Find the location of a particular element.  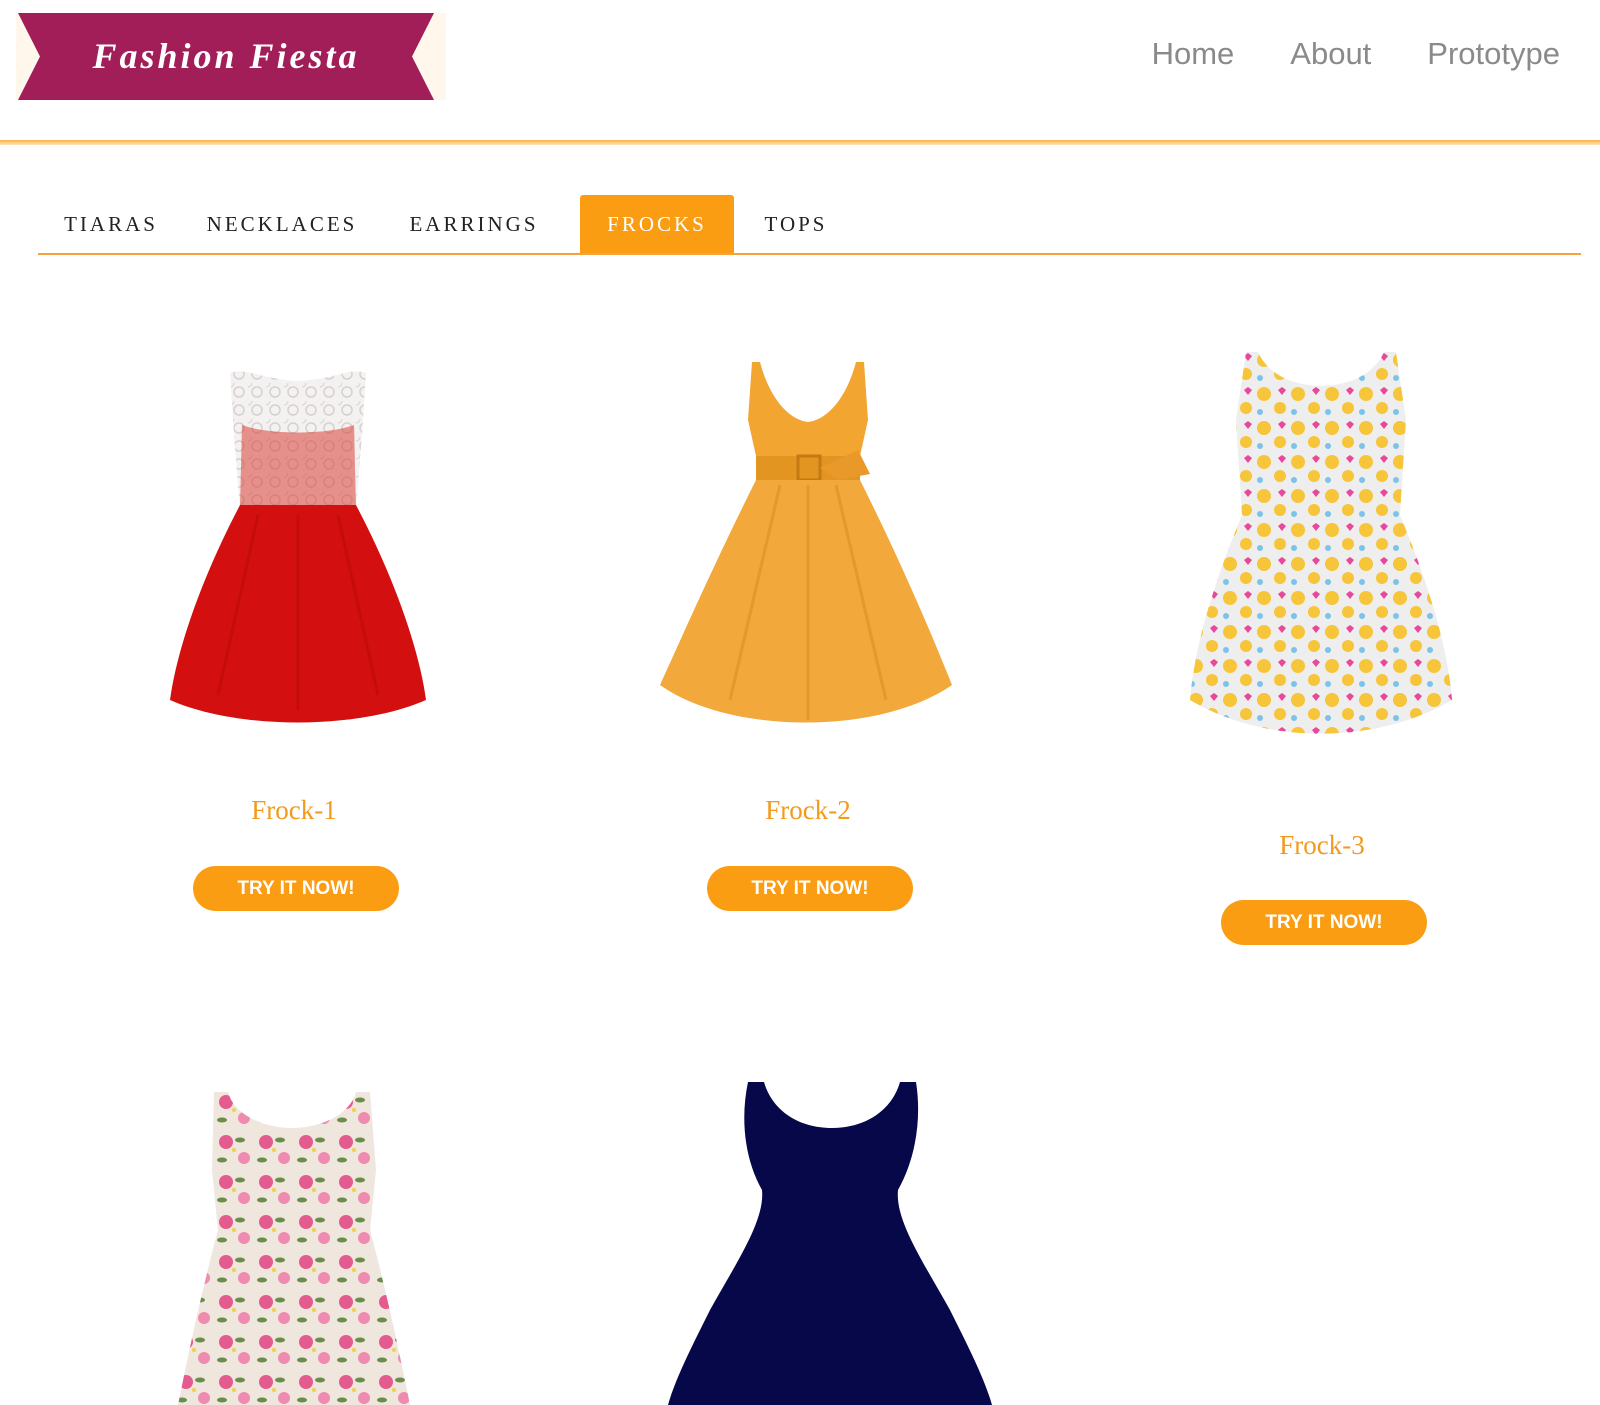

main-nav: Home About Prototype is located at coordinates (1356, 54).